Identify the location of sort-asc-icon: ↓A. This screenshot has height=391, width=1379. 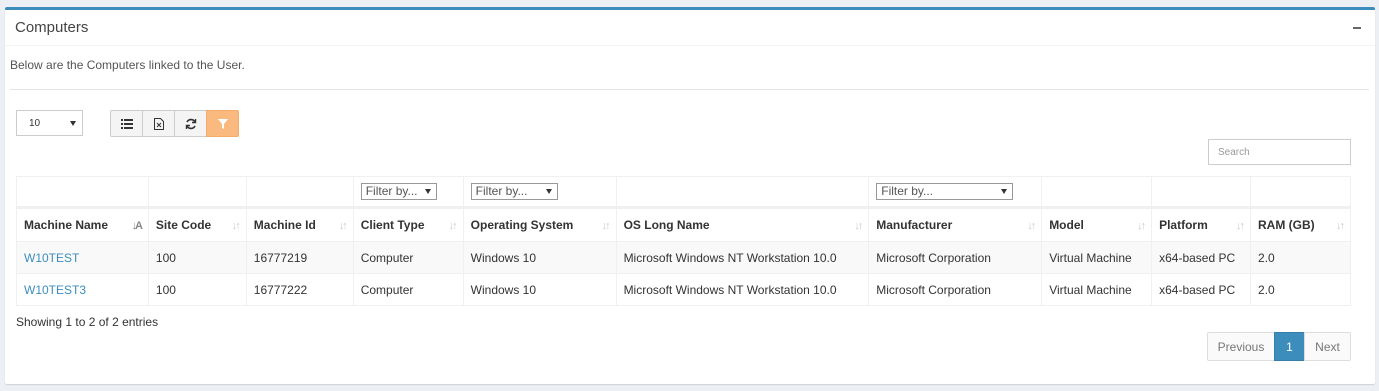
(137, 226).